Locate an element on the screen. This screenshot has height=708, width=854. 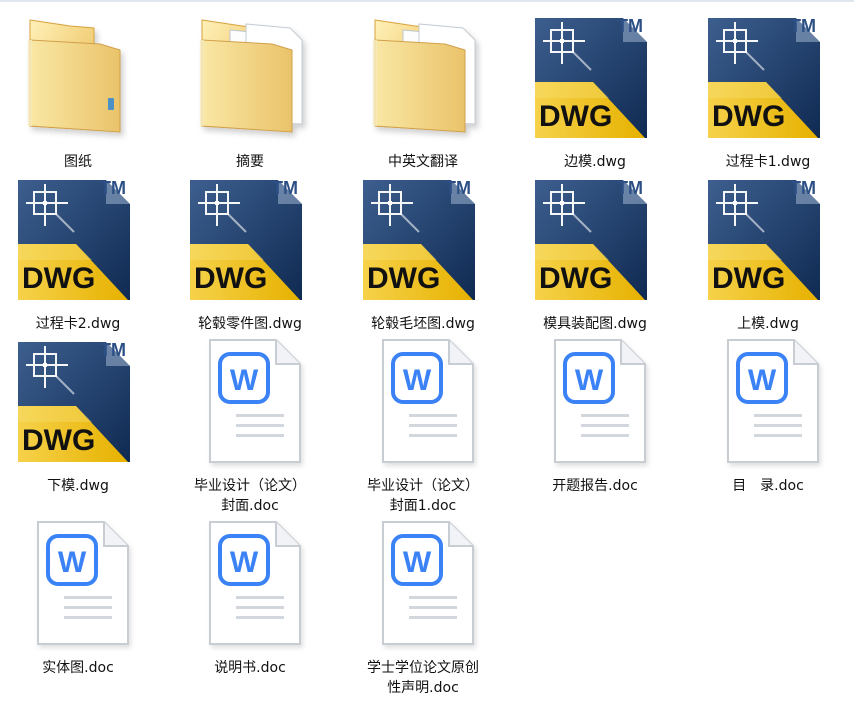
file-item: W 目 录.doc is located at coordinates (768, 419).